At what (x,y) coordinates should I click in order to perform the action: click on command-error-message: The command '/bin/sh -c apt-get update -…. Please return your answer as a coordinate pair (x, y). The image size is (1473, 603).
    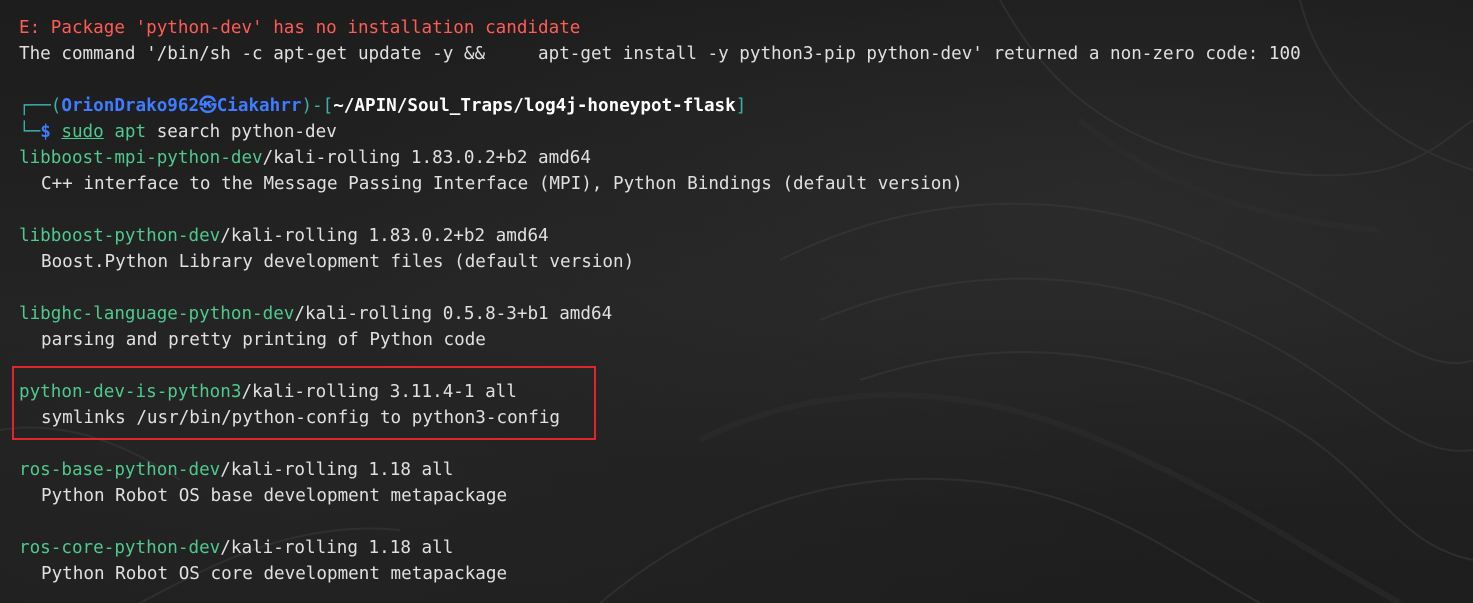
    Looking at the image, I should click on (660, 54).